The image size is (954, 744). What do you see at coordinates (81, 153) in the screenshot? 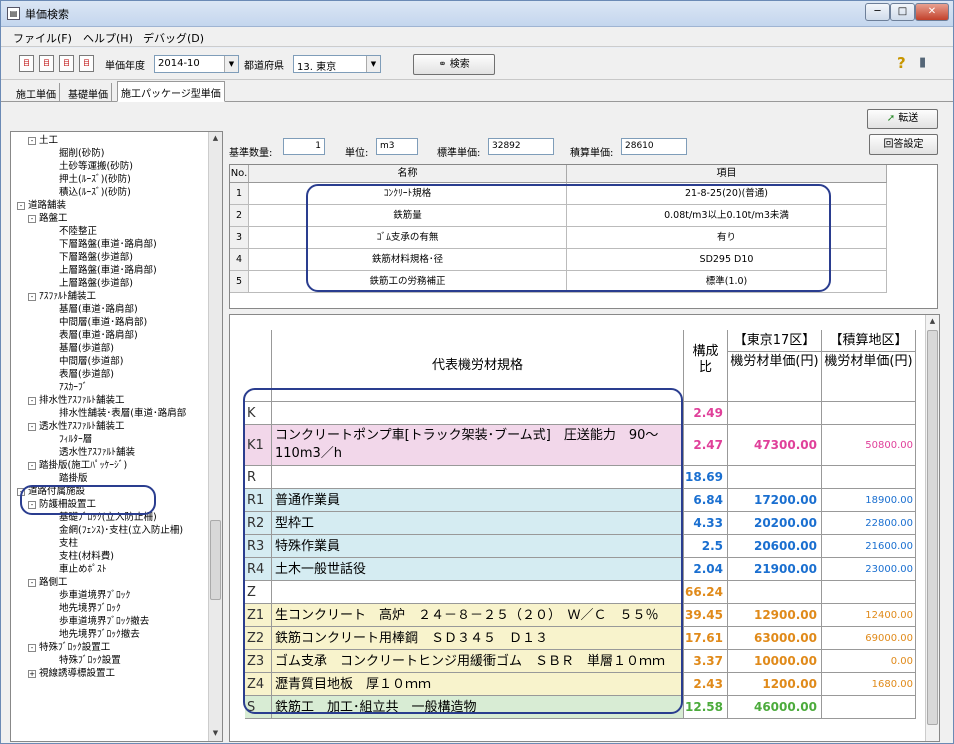
I see `tree-item: 掘削(砂防)` at bounding box center [81, 153].